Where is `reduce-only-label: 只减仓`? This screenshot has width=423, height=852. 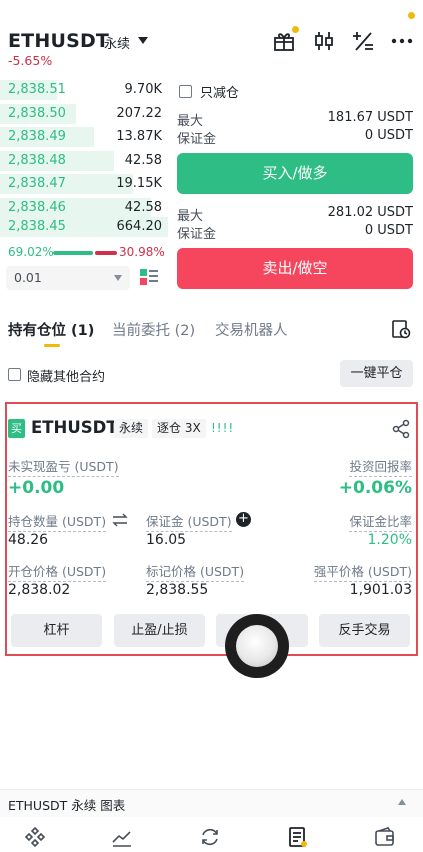
reduce-only-label: 只减仓 is located at coordinates (220, 93).